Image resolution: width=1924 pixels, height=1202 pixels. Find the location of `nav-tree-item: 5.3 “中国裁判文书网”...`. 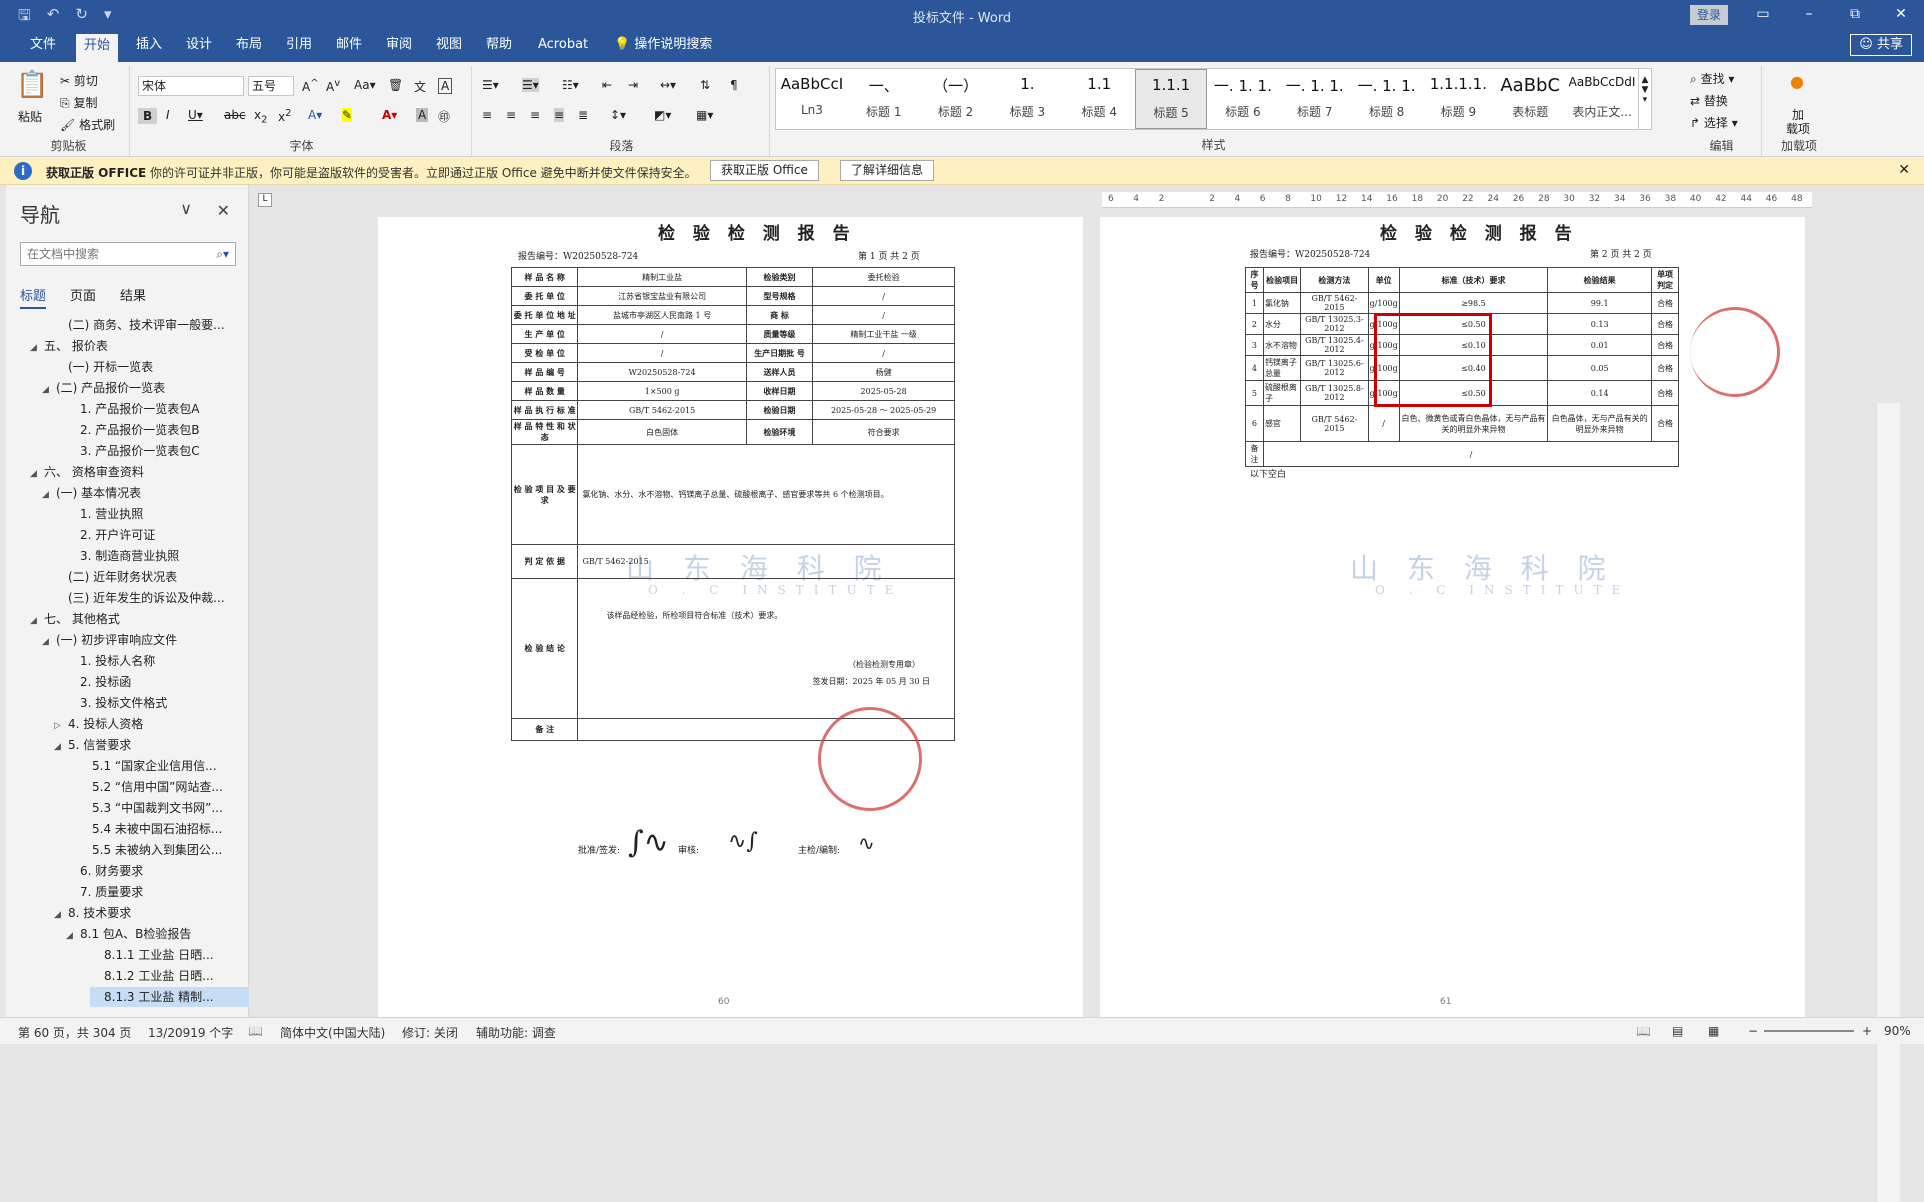

nav-tree-item: 5.3 “中国裁判文书网”... is located at coordinates (163, 808).